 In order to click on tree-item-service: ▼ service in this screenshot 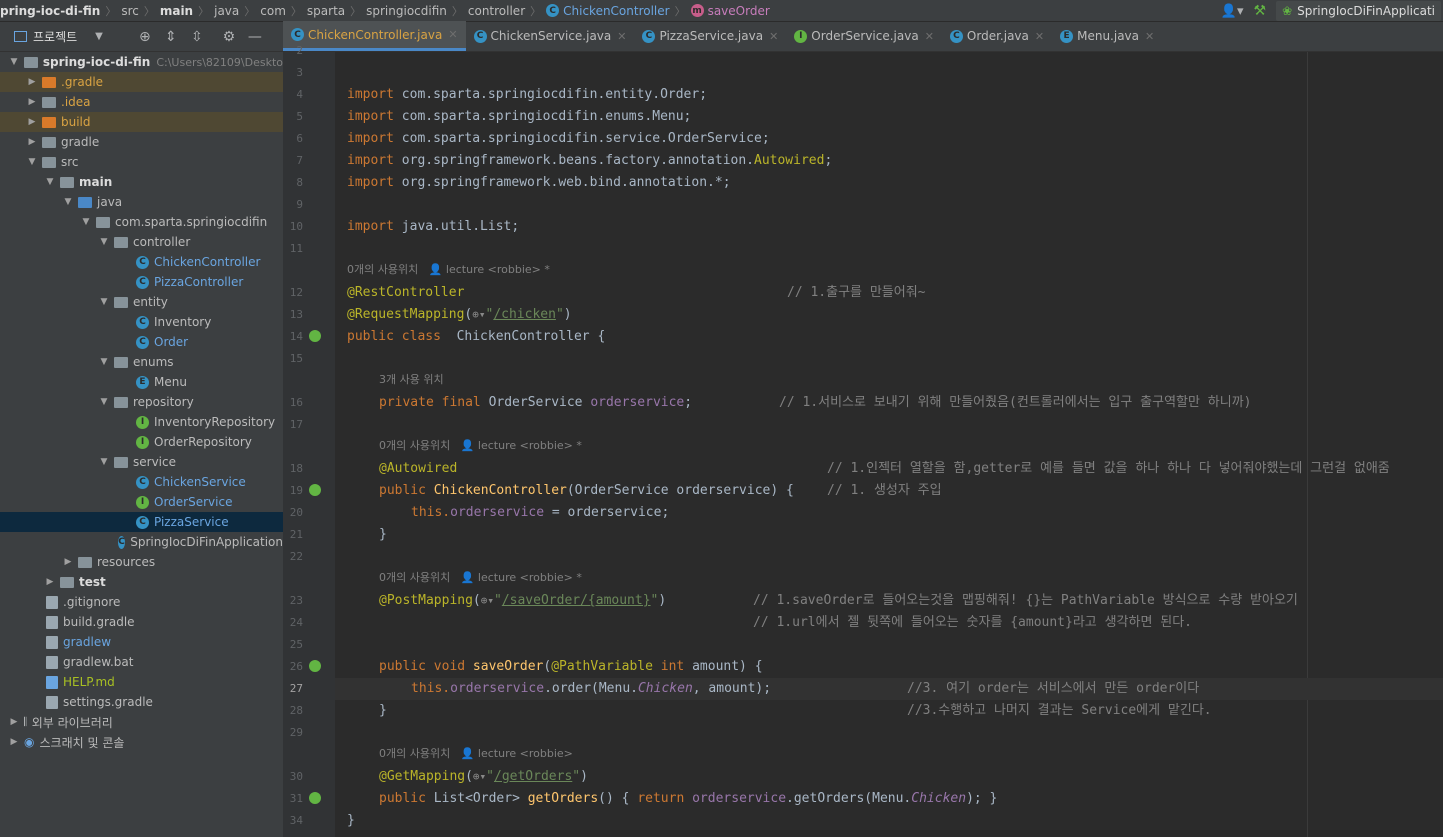, I will do `click(141, 462)`.